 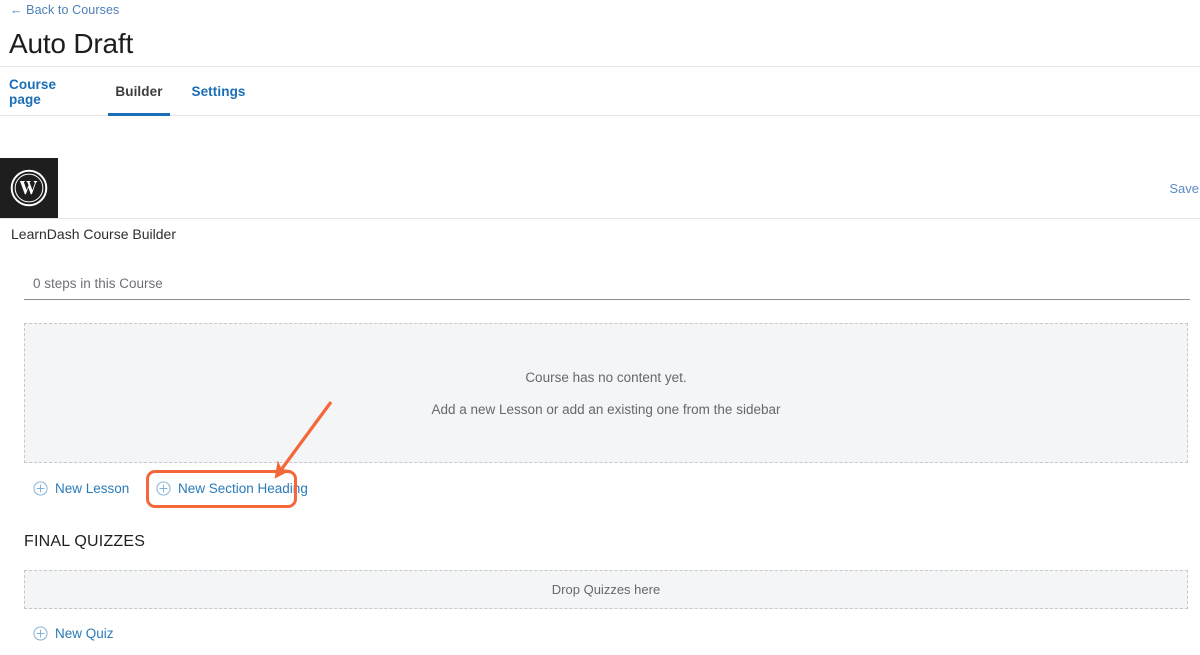 I want to click on tab-builder: Builder, so click(x=139, y=91).